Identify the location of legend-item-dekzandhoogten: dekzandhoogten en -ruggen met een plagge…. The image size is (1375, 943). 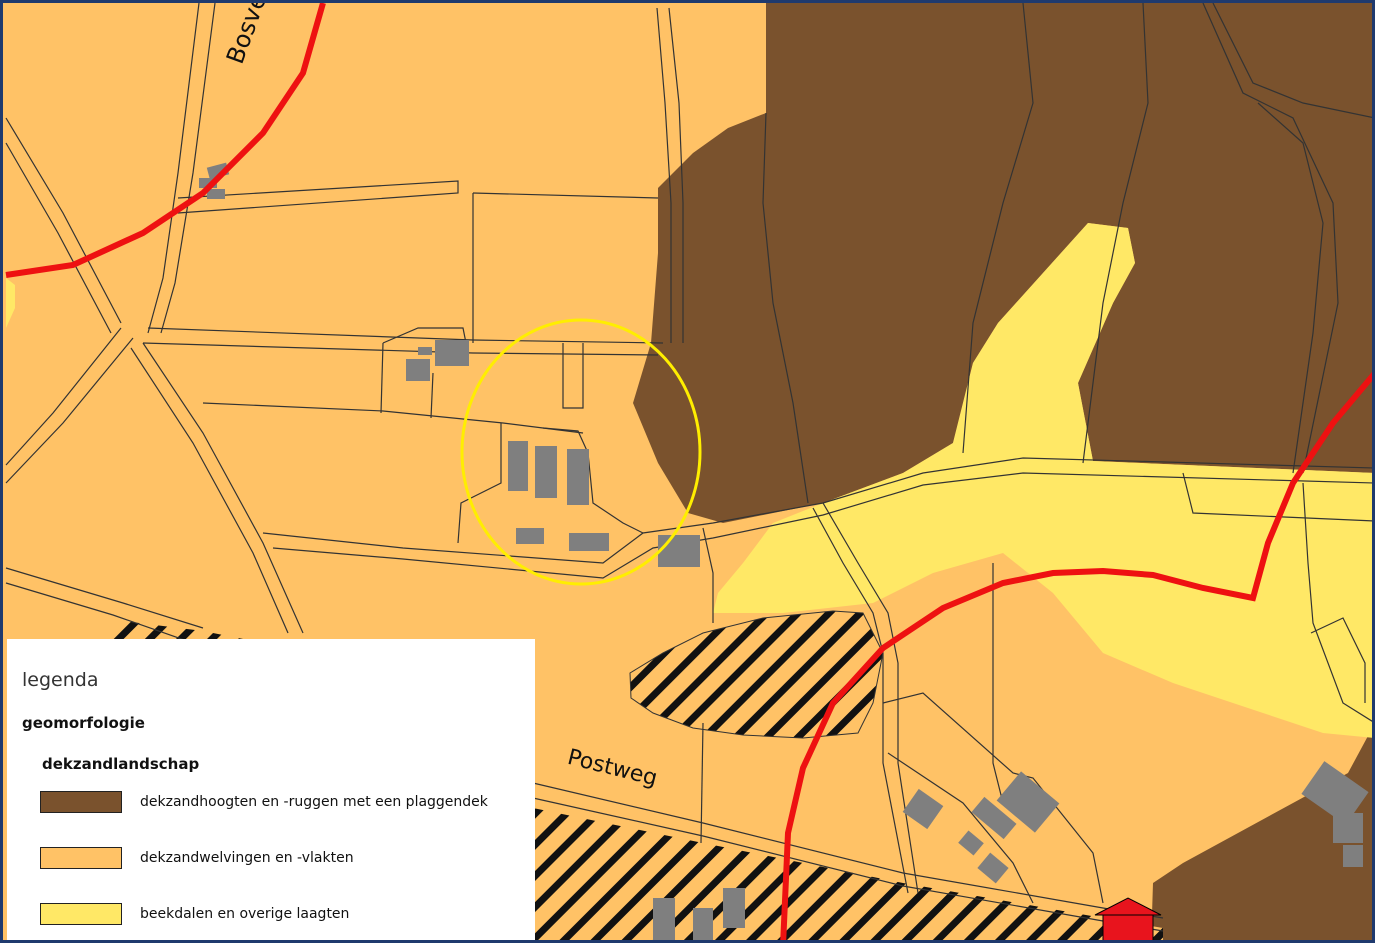
(285, 803).